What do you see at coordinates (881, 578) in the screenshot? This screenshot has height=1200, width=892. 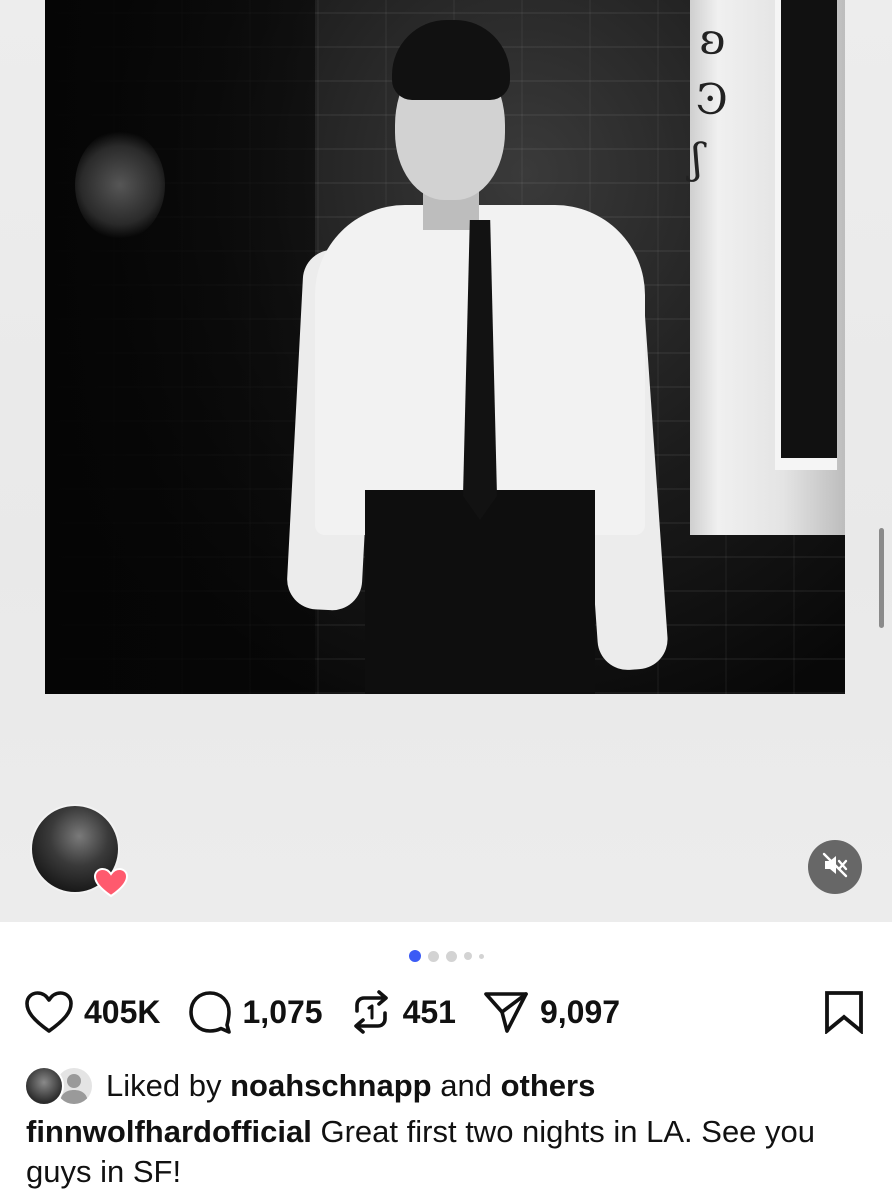 I see `page-scrollbar` at bounding box center [881, 578].